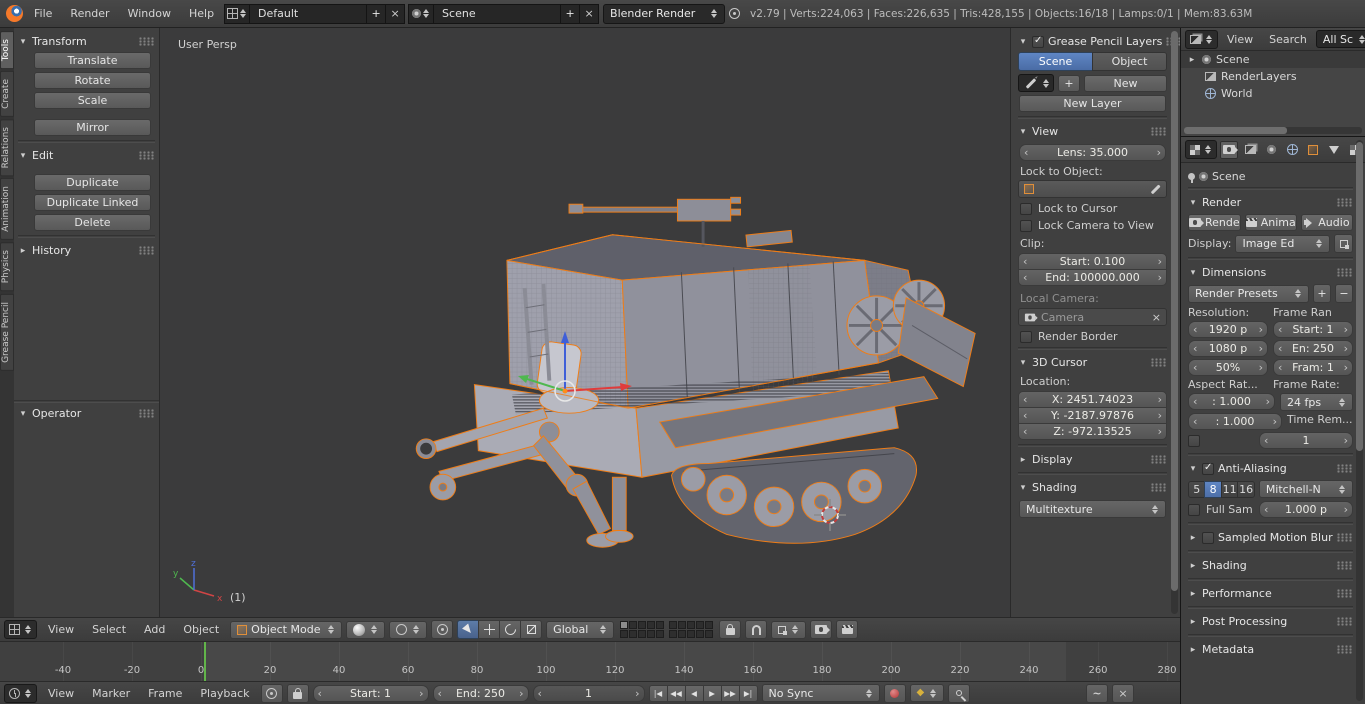 This screenshot has width=1365, height=704. I want to click on scene-lock-toggle, so click(730, 629).